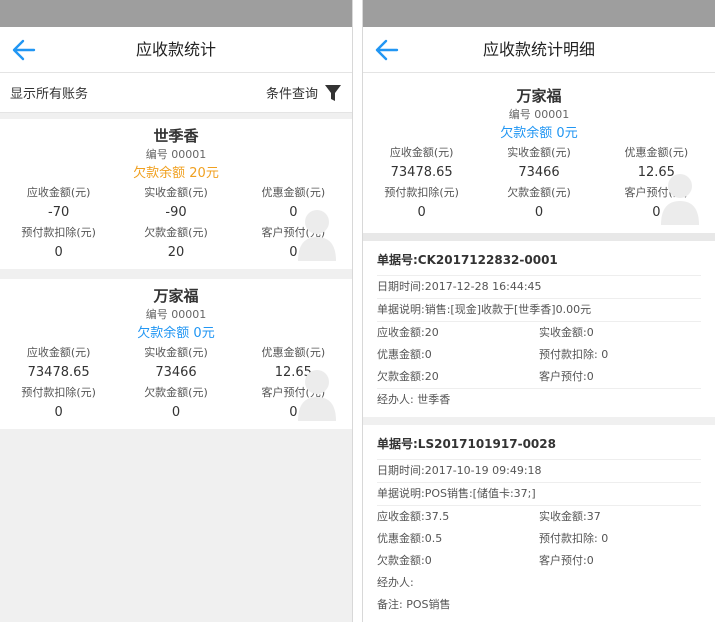  What do you see at coordinates (539, 471) in the screenshot?
I see `document-datetime: 日期时间:2017-10-19 09:49:18` at bounding box center [539, 471].